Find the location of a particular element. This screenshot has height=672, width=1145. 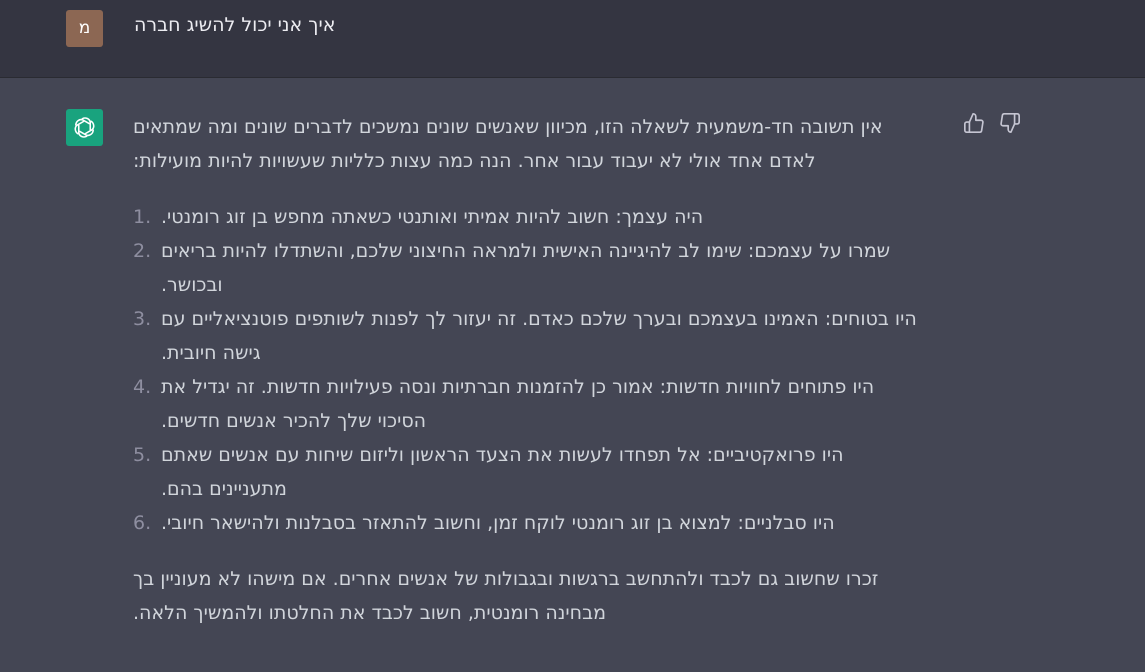

list-number: 4. is located at coordinates (142, 387).